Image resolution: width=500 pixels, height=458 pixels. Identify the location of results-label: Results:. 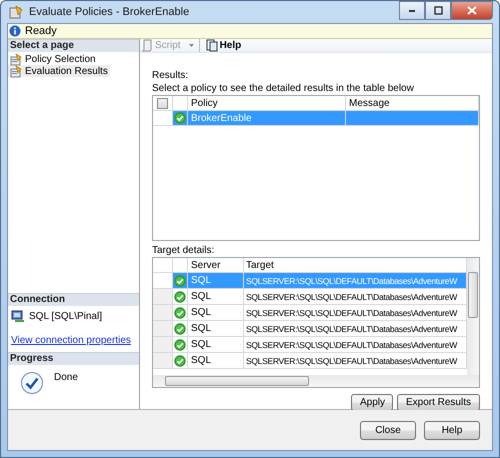
(171, 75).